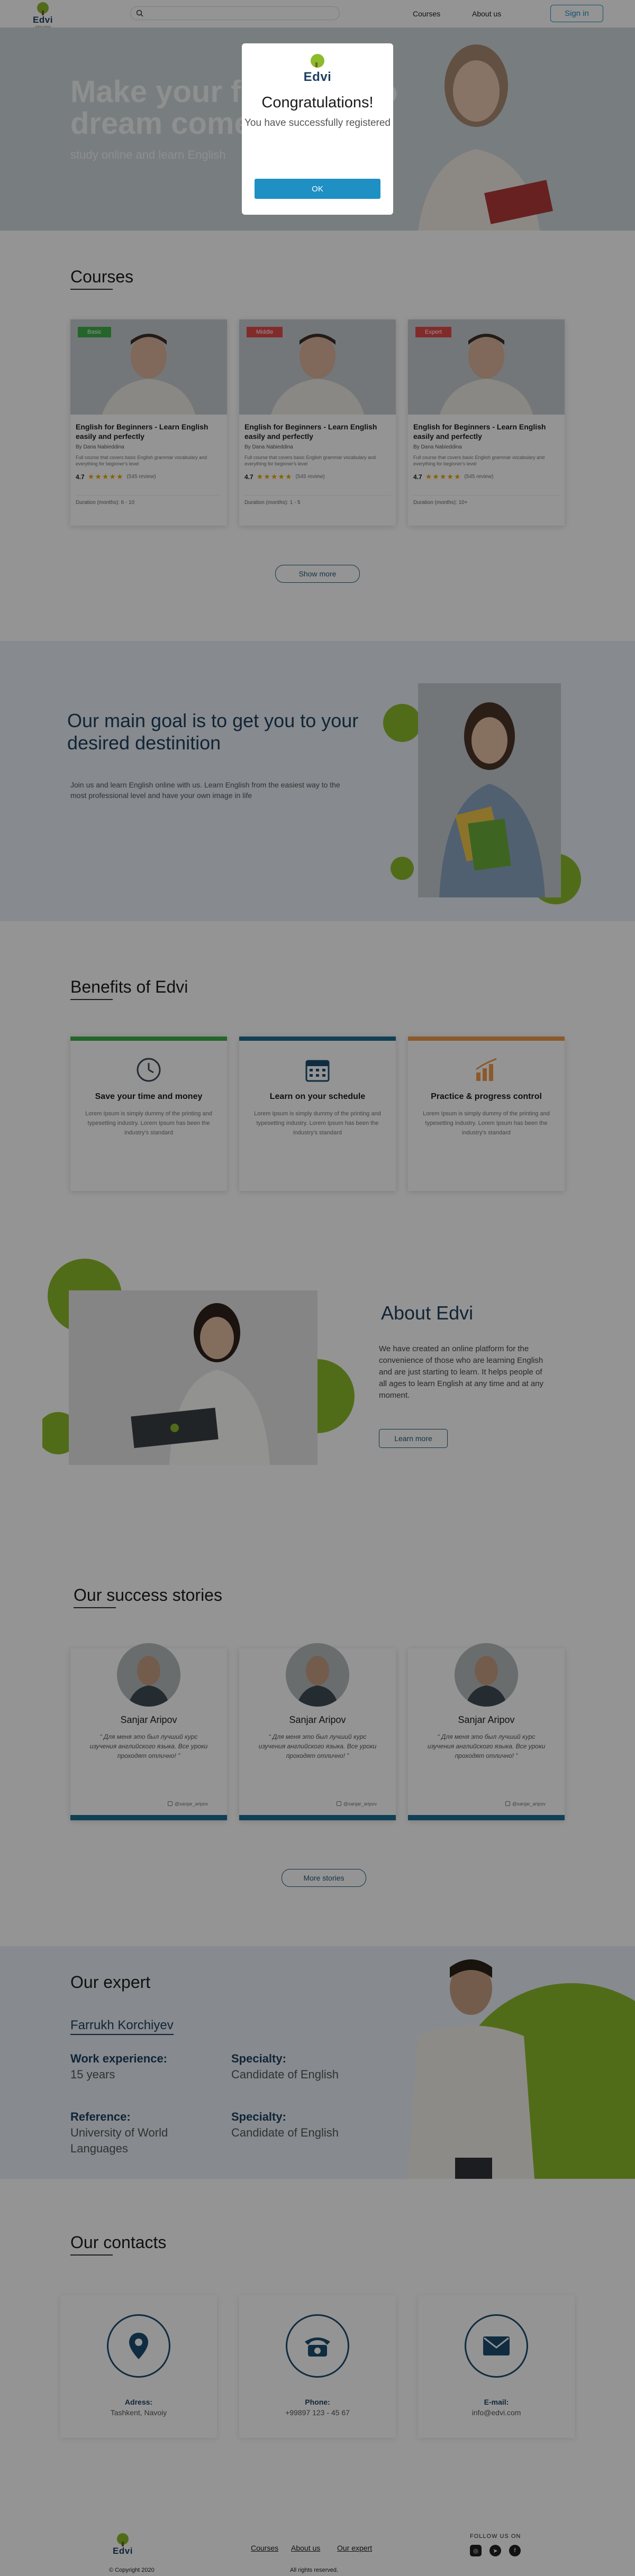 The image size is (635, 2576). Describe the element at coordinates (317, 123) in the screenshot. I see `modal-message: You have successfully registered` at that location.